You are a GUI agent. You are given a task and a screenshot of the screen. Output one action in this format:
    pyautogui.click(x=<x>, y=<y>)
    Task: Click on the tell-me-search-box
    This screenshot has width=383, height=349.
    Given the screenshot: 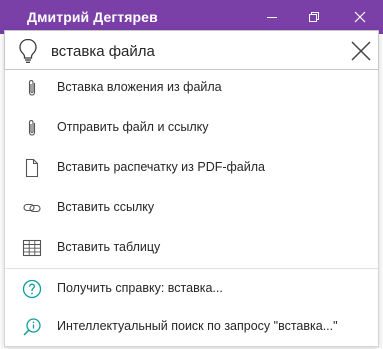 What is the action you would take?
    pyautogui.click(x=191, y=50)
    